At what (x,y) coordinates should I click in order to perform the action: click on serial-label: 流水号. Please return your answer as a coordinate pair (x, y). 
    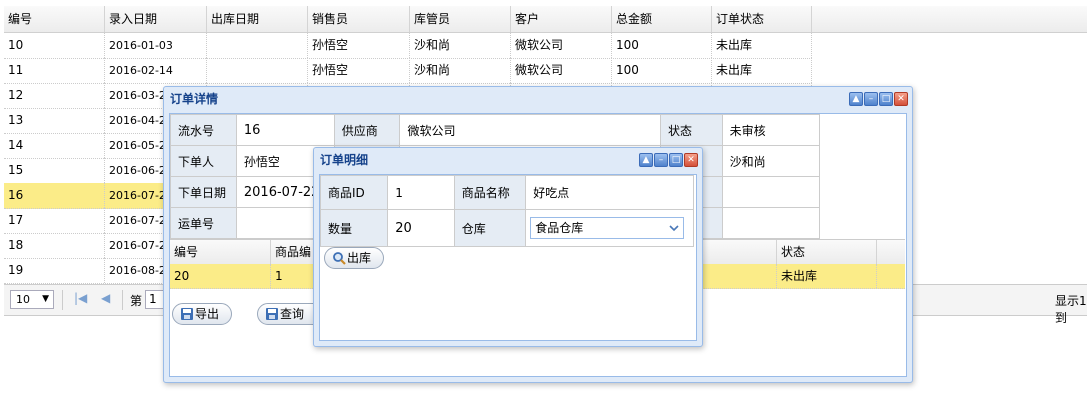
    Looking at the image, I should click on (203, 130).